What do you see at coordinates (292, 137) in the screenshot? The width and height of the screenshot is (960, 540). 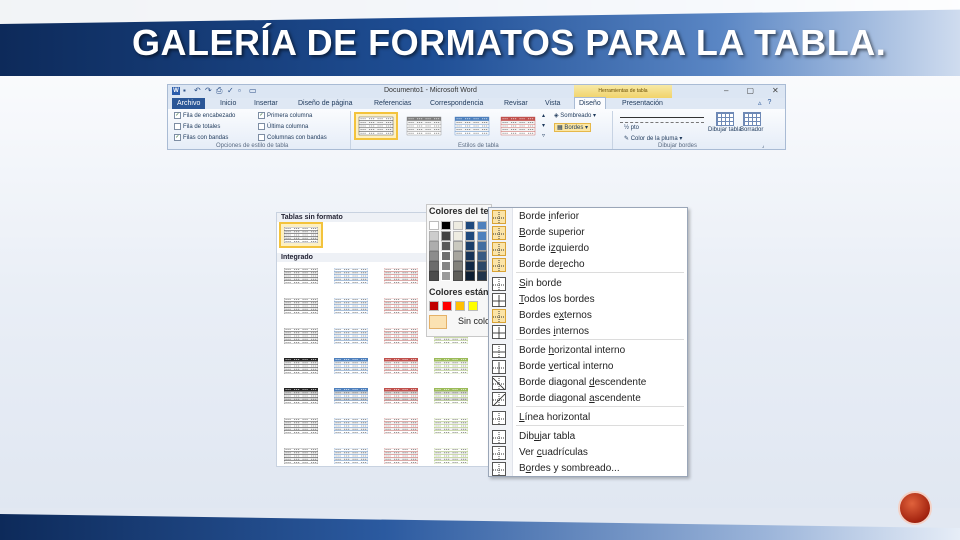 I see `chk-columnas-bandas: Columnas con bandas` at bounding box center [292, 137].